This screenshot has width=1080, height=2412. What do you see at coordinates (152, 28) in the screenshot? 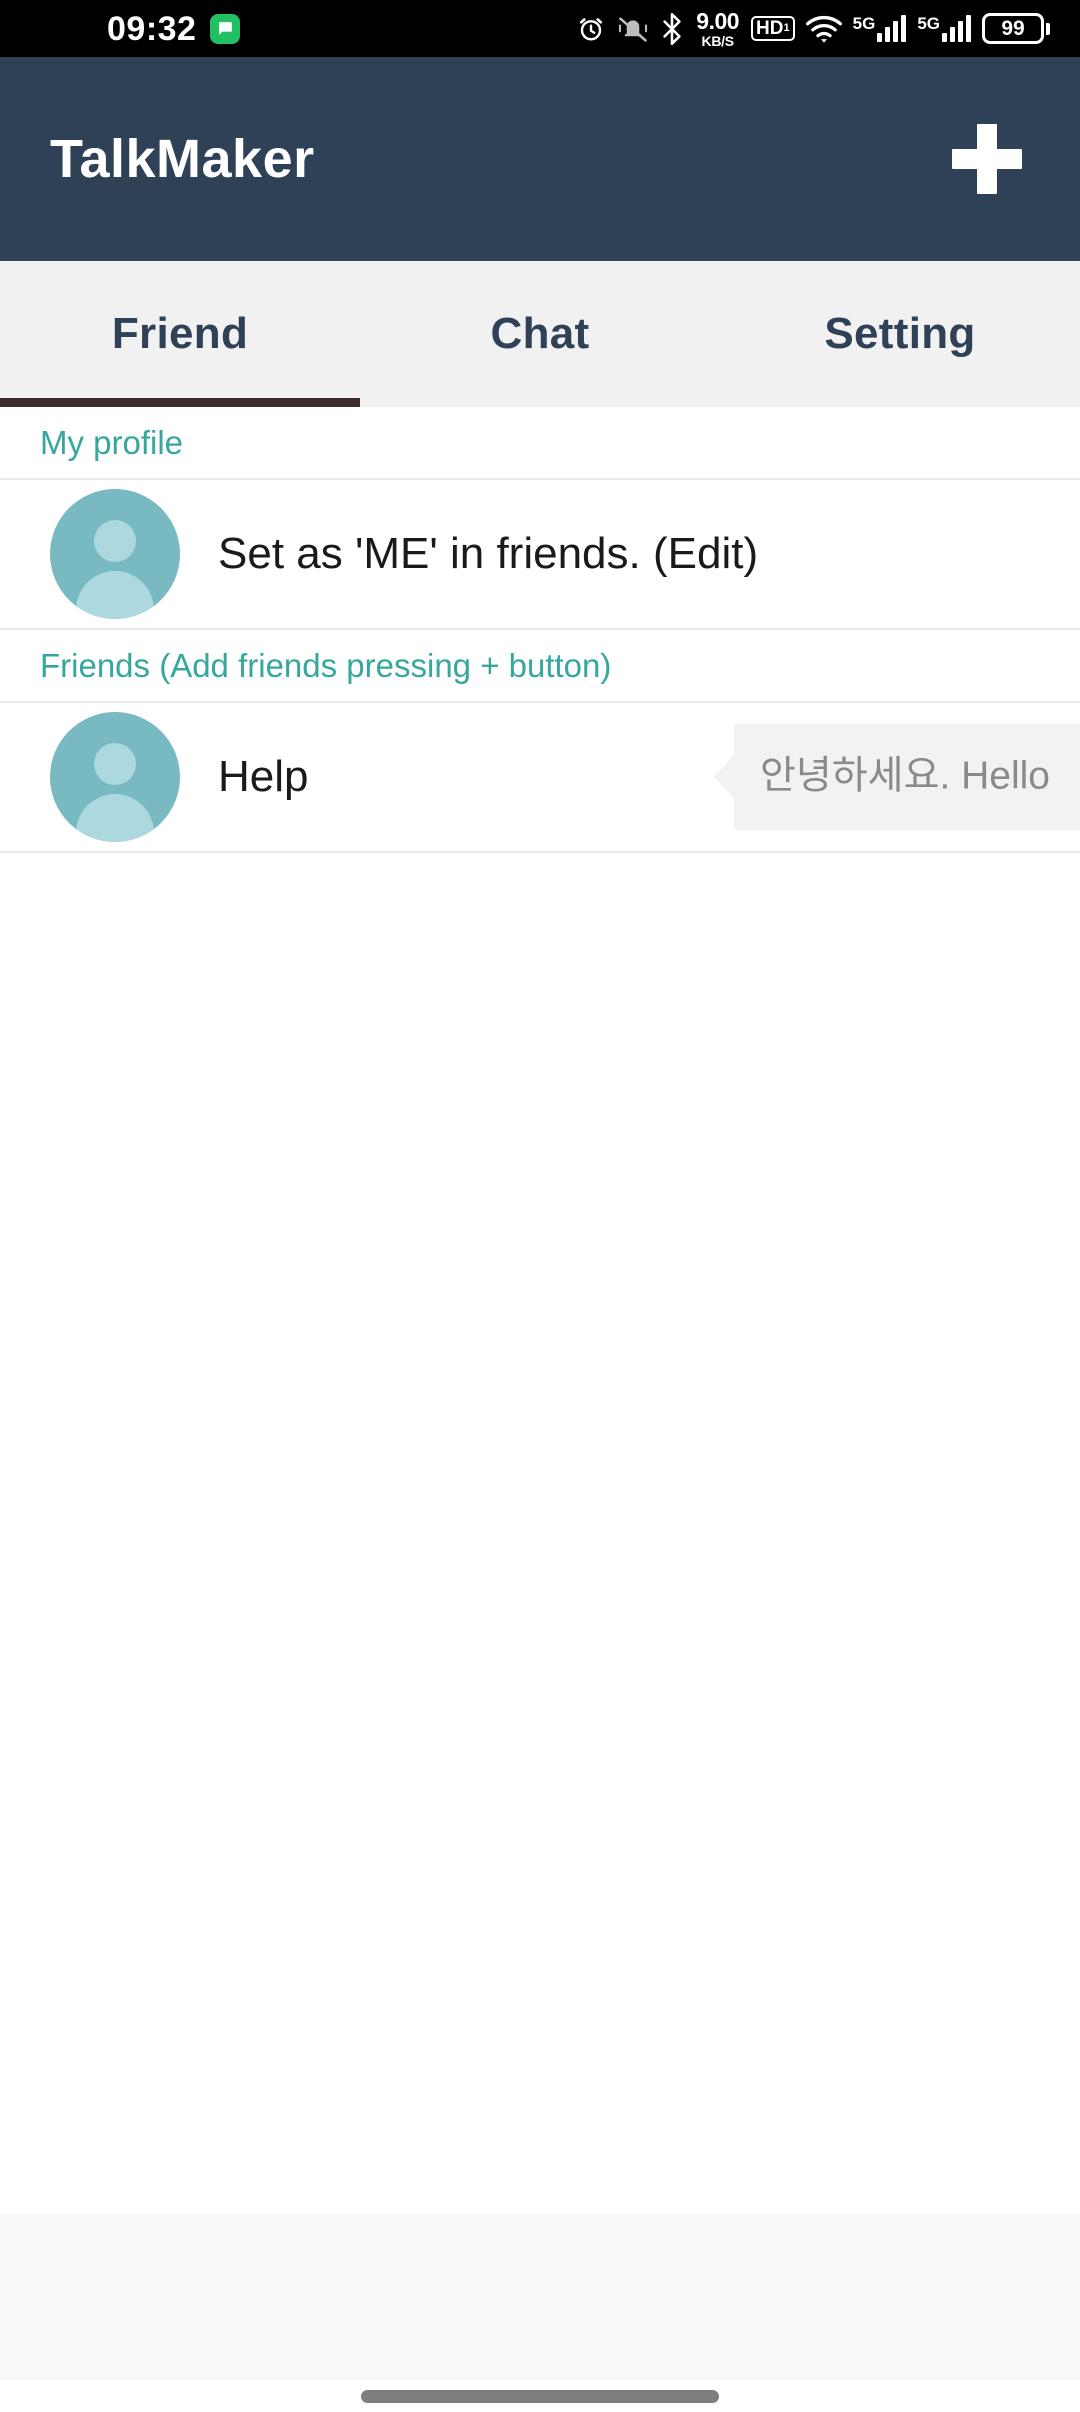
I see `status-bar-clock: 09:32` at bounding box center [152, 28].